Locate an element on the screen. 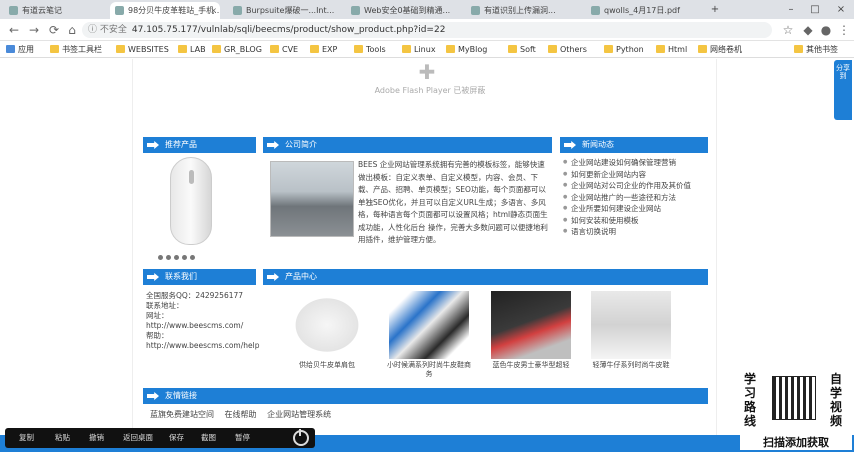  product-card: 小时候满系列时尚牛皮鞋商务 is located at coordinates (429, 339).